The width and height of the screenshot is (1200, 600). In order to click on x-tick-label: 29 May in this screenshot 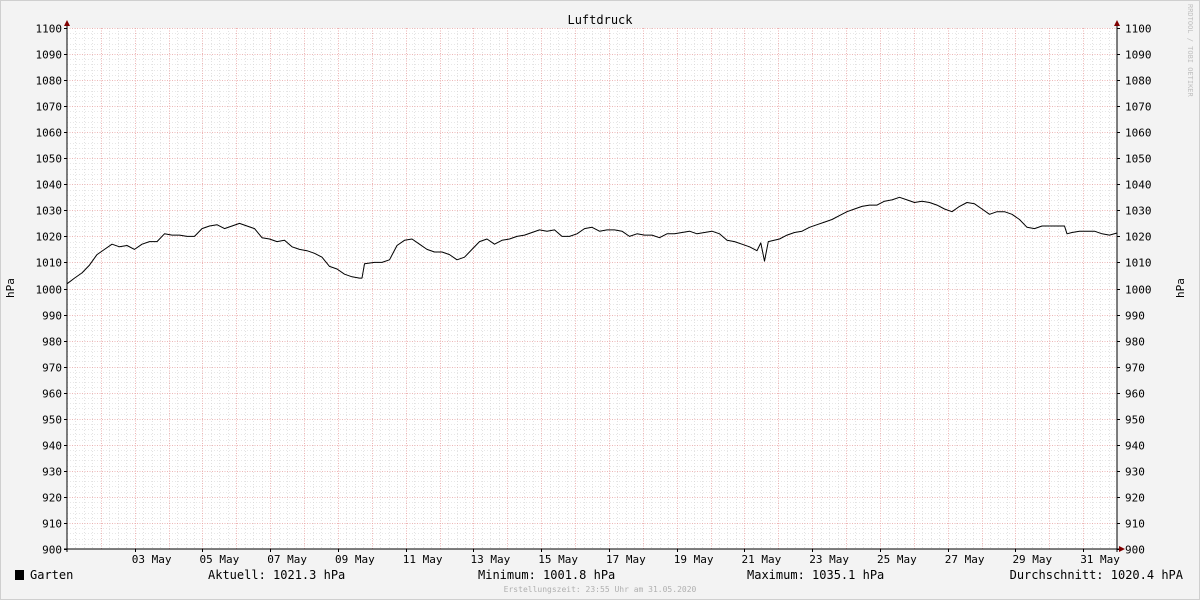, I will do `click(1032, 559)`.